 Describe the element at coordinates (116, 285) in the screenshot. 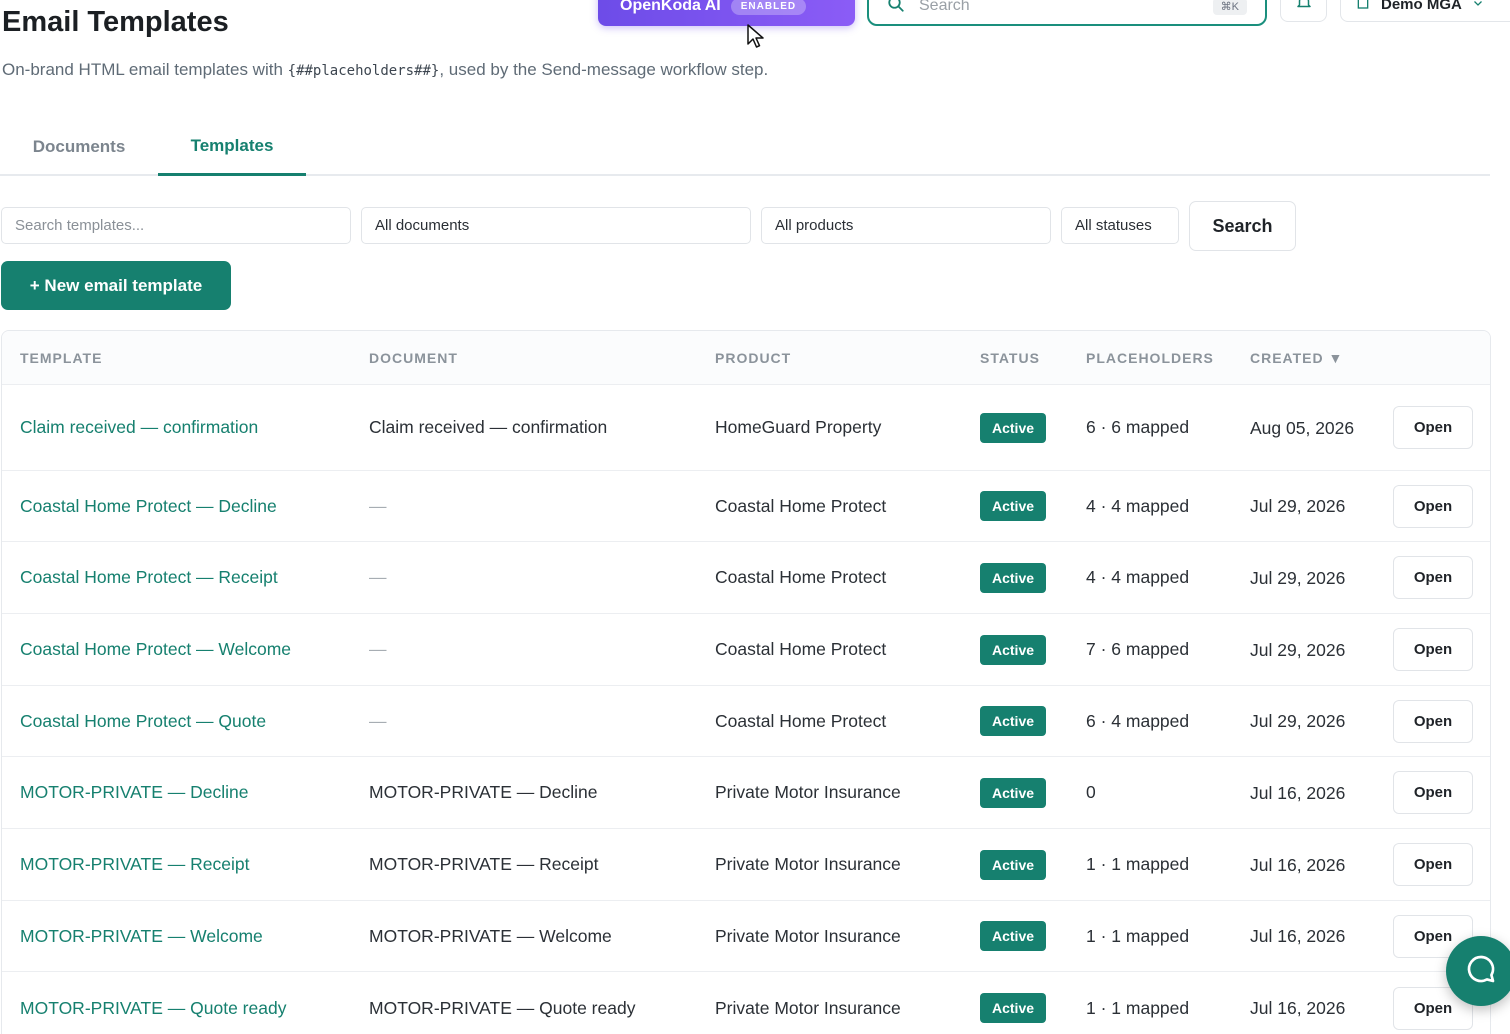

I see `new-email-template-button: + New email template` at that location.